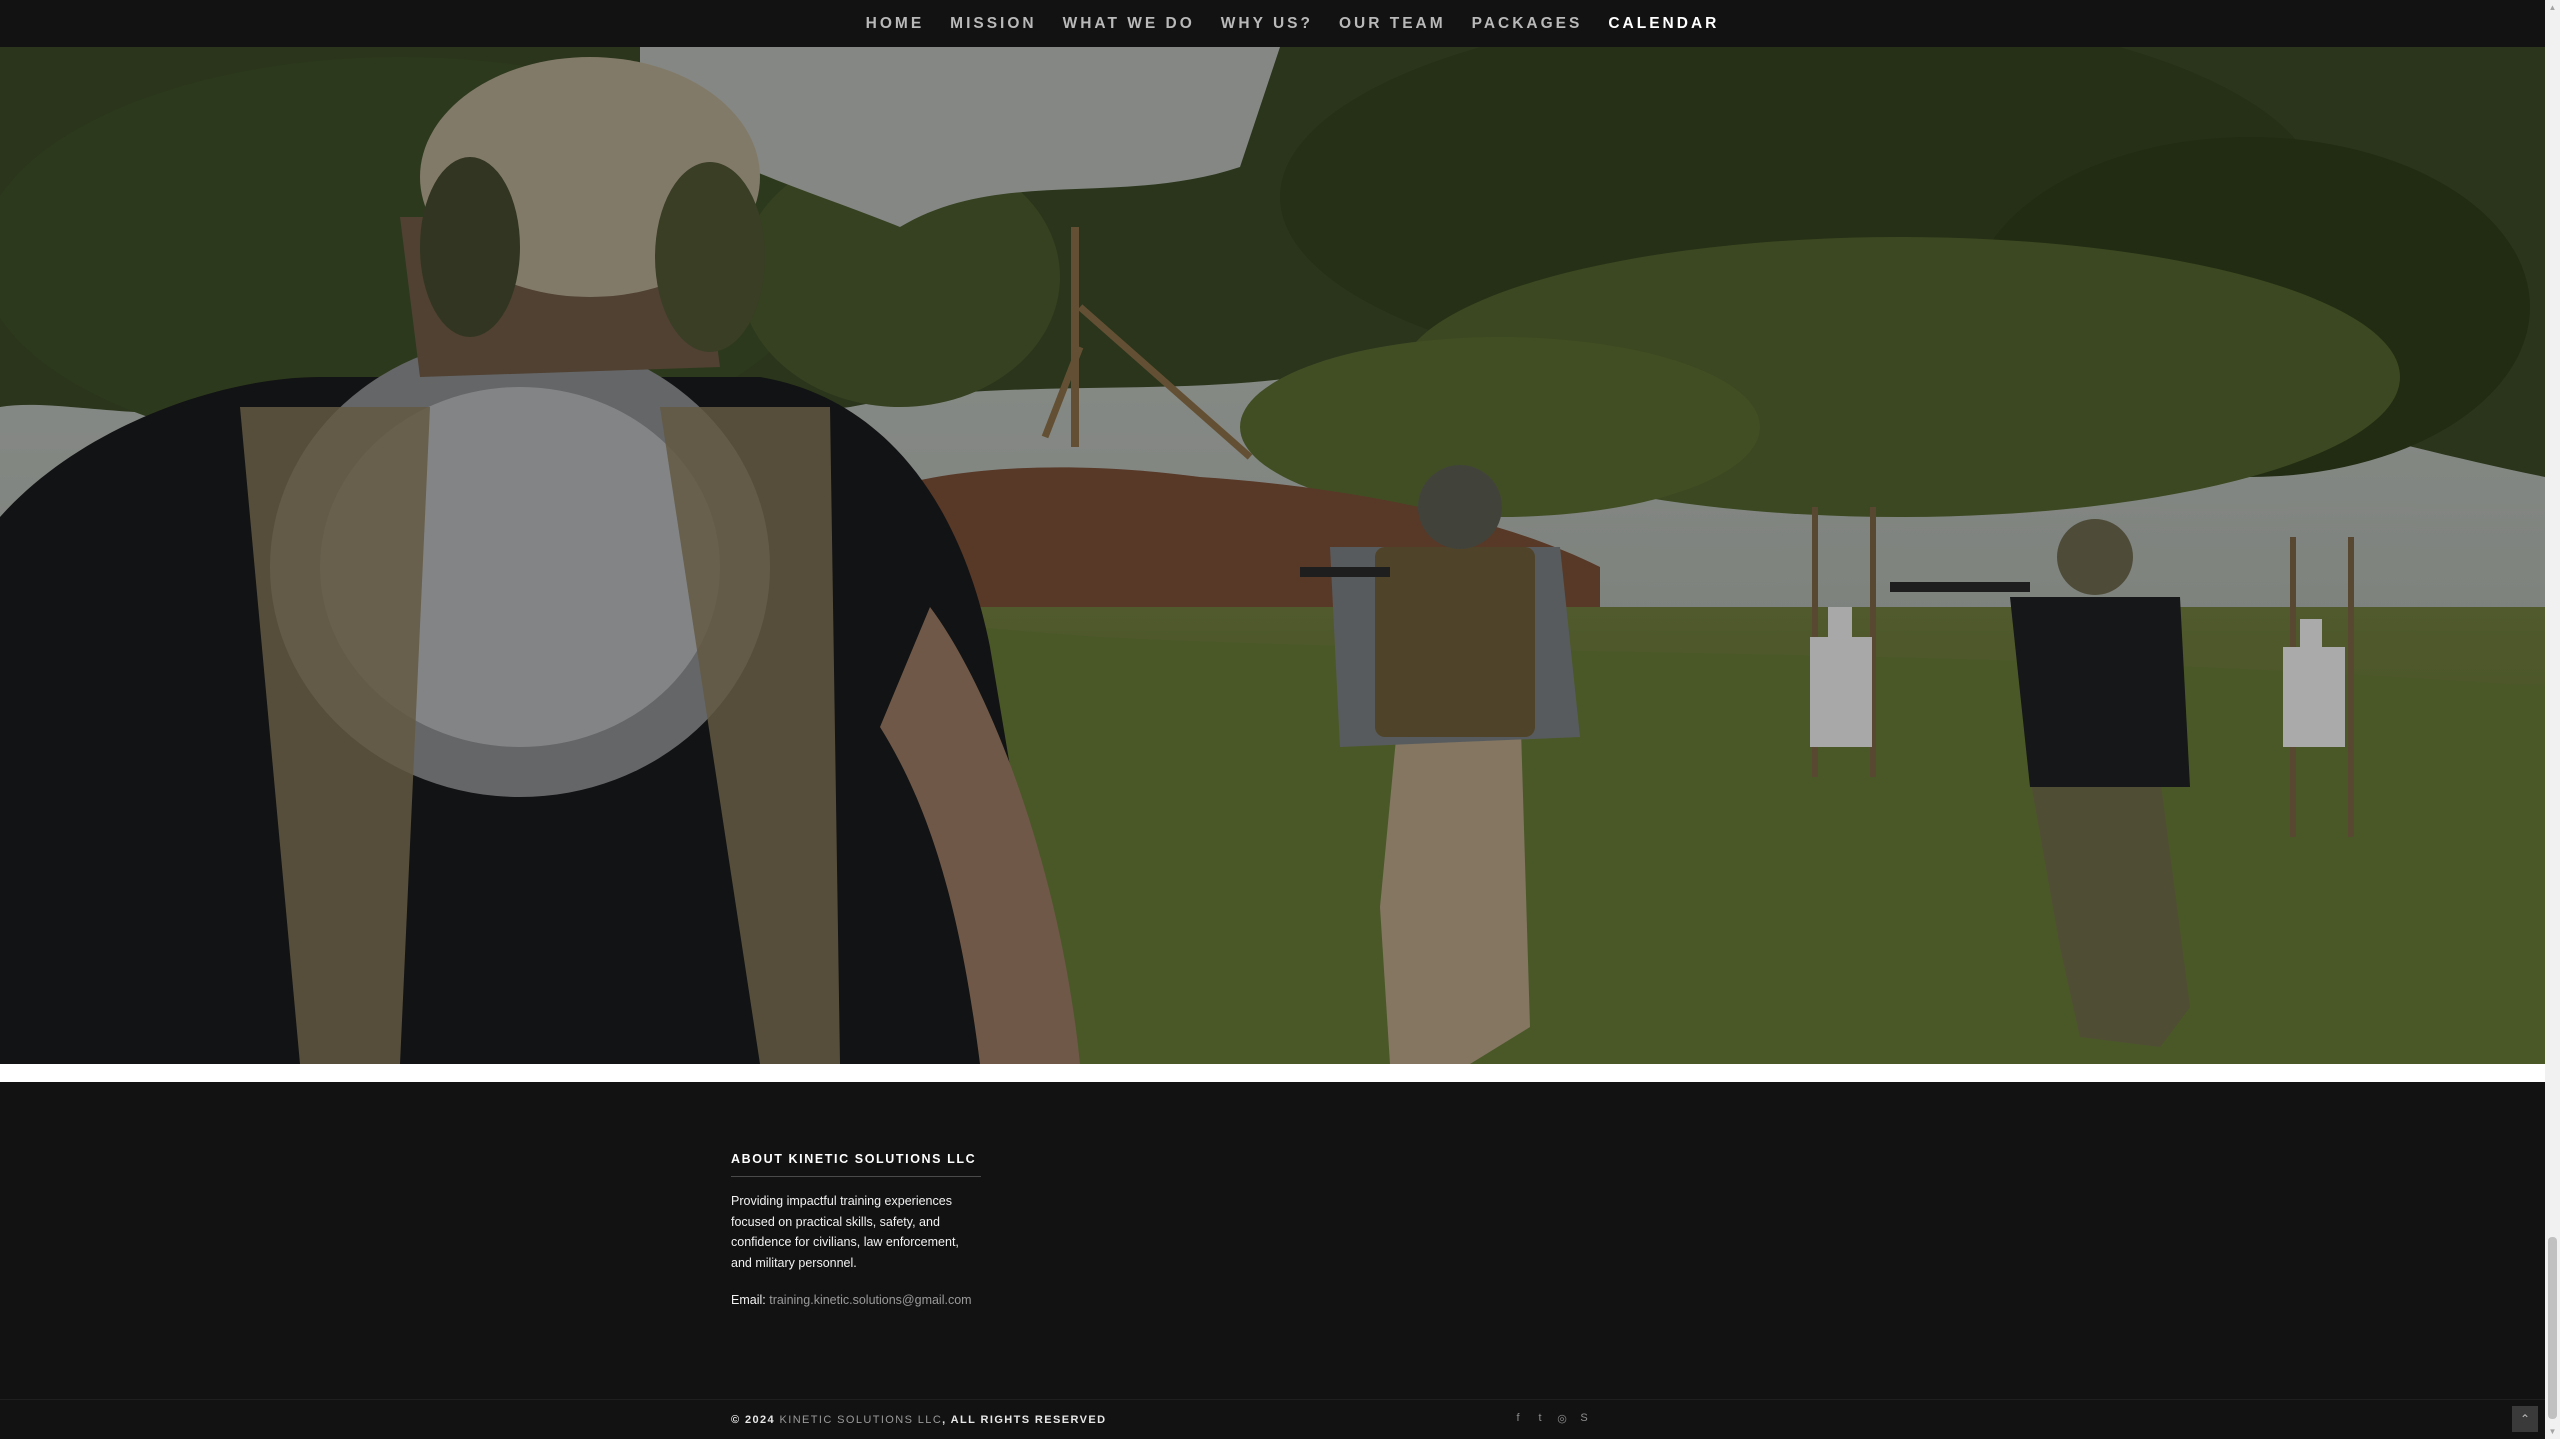  What do you see at coordinates (1540, 1418) in the screenshot?
I see `twitter-icon: t` at bounding box center [1540, 1418].